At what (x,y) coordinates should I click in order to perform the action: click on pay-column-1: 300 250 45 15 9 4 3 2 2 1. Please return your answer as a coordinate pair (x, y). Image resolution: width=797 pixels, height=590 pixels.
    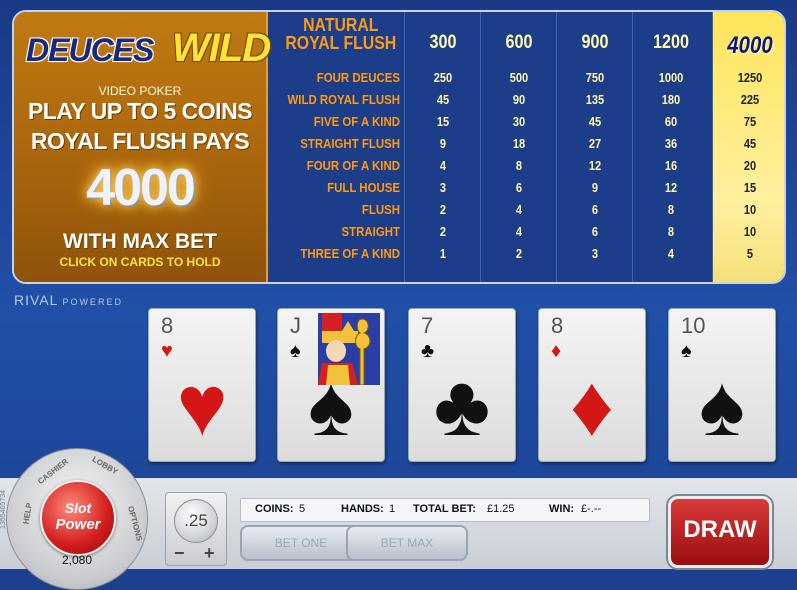
    Looking at the image, I should click on (442, 147).